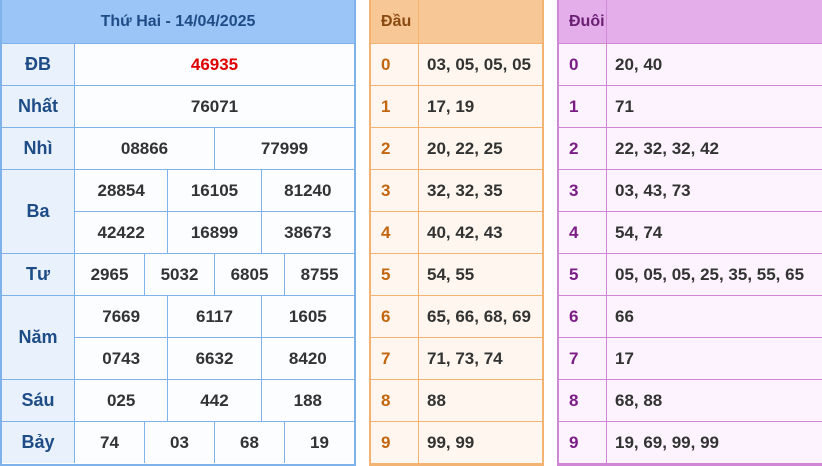  What do you see at coordinates (395, 106) in the screenshot?
I see `dau-digit: 1` at bounding box center [395, 106].